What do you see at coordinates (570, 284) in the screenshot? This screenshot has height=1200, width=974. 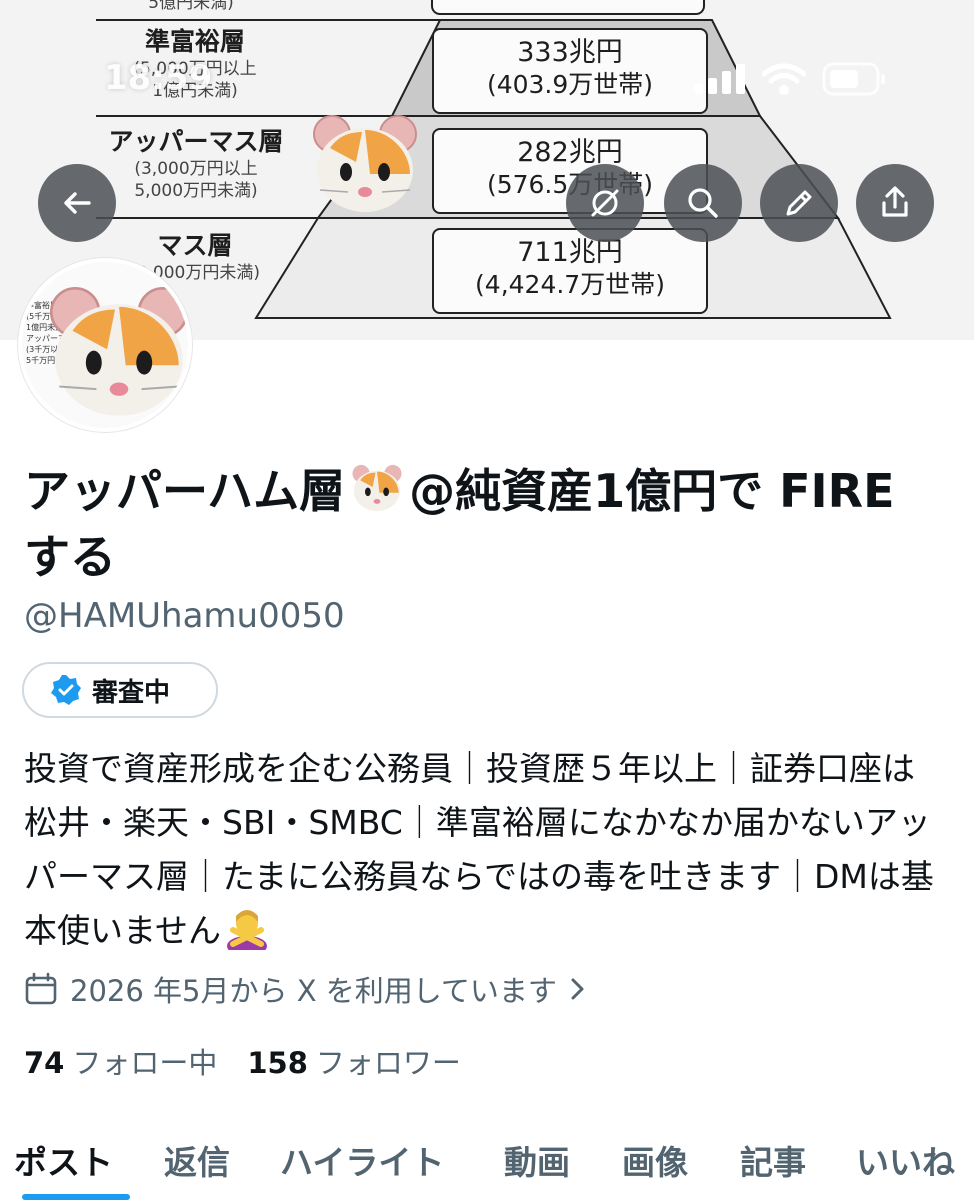 I see `tier-households: (4,424.7万世帯)` at bounding box center [570, 284].